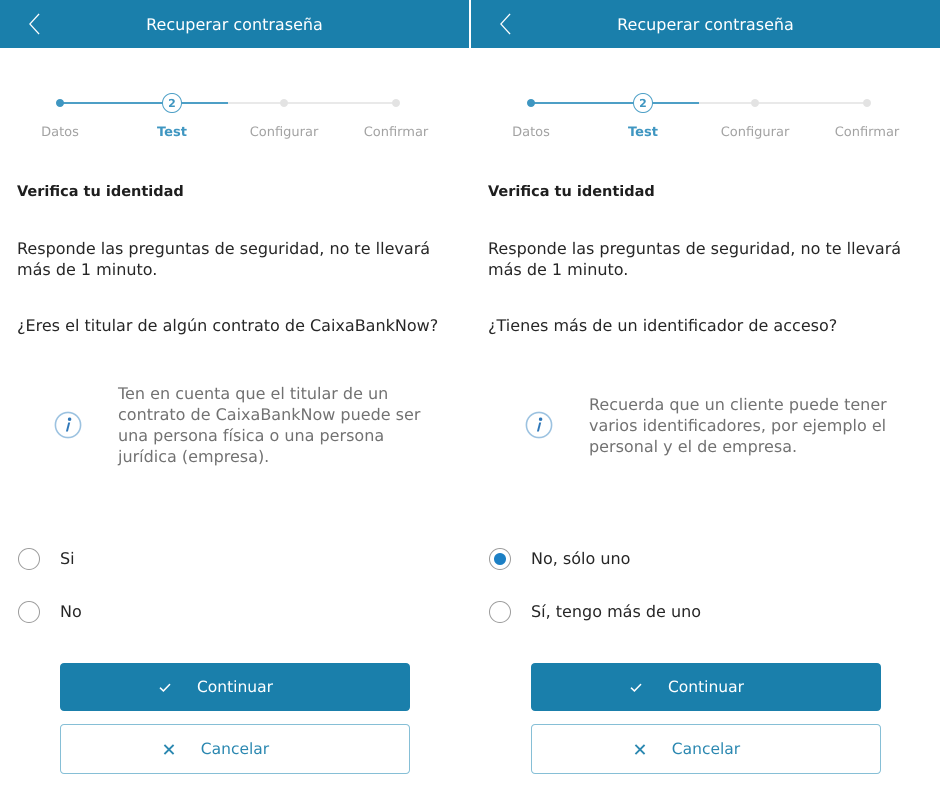 This screenshot has width=940, height=791. Describe the element at coordinates (616, 611) in the screenshot. I see `option-label: Sí, tengo más de uno` at that location.